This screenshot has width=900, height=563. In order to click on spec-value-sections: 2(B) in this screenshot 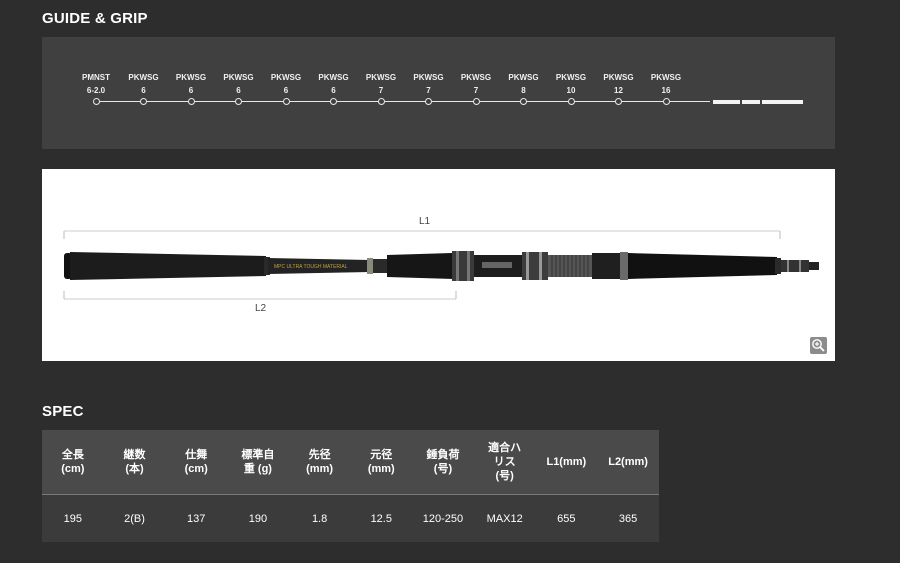, I will do `click(134, 518)`.